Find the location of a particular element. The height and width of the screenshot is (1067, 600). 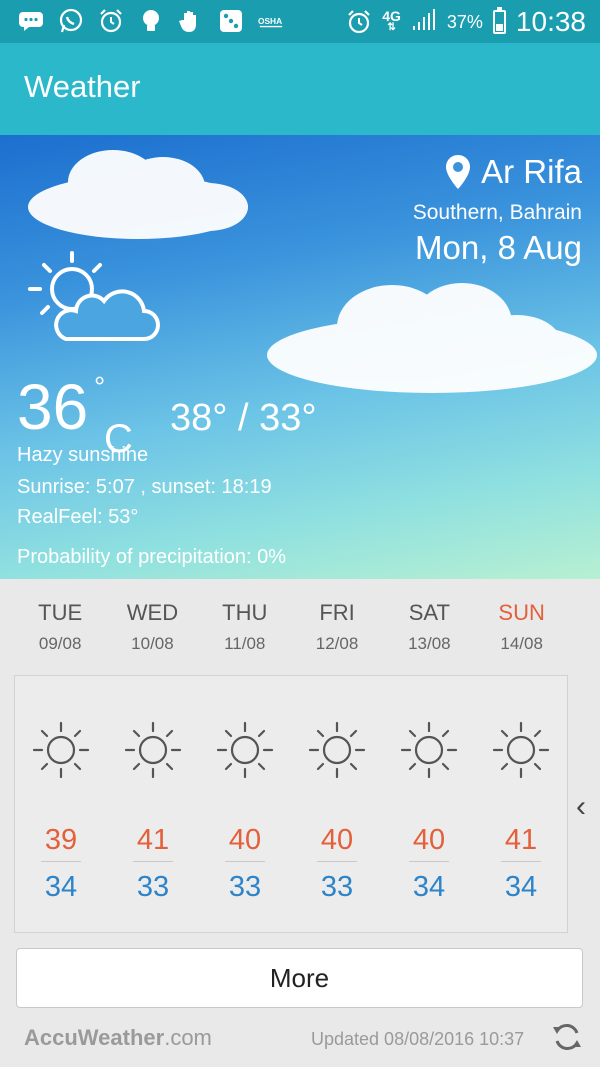

high-temp: 39 is located at coordinates (61, 840).